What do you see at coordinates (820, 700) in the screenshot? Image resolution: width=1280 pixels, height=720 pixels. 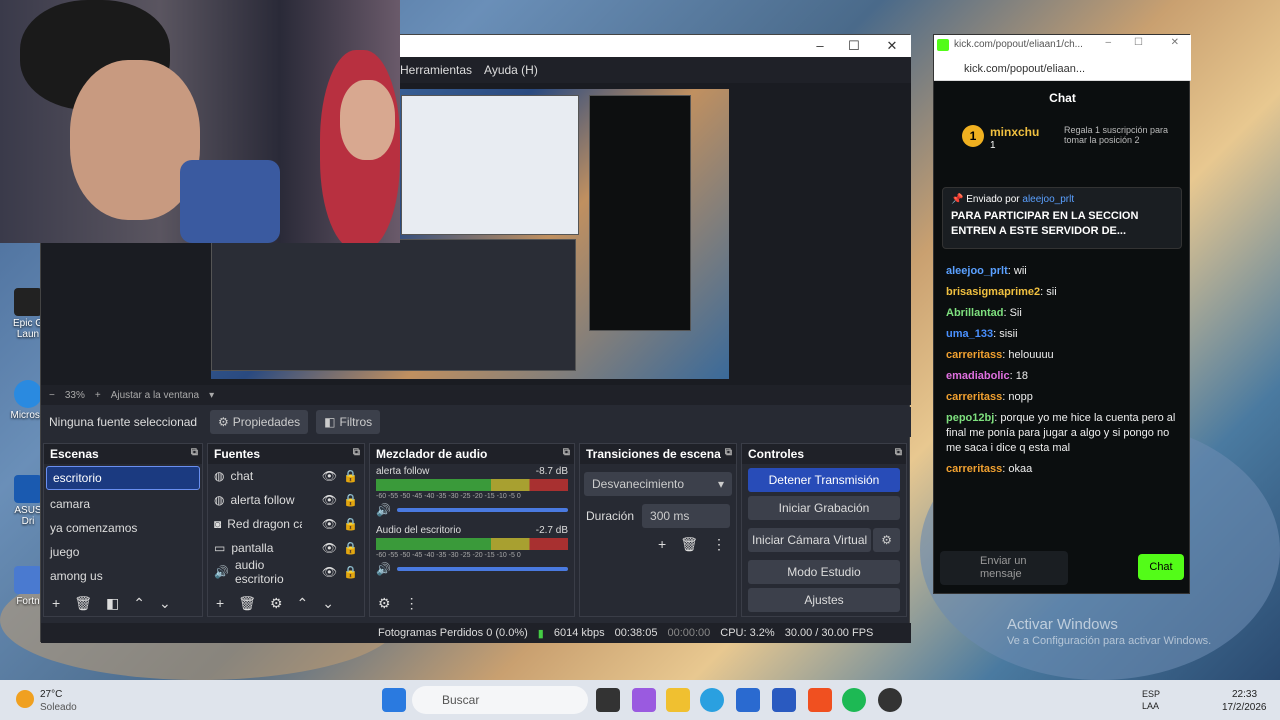 I see `brave-icon` at bounding box center [820, 700].